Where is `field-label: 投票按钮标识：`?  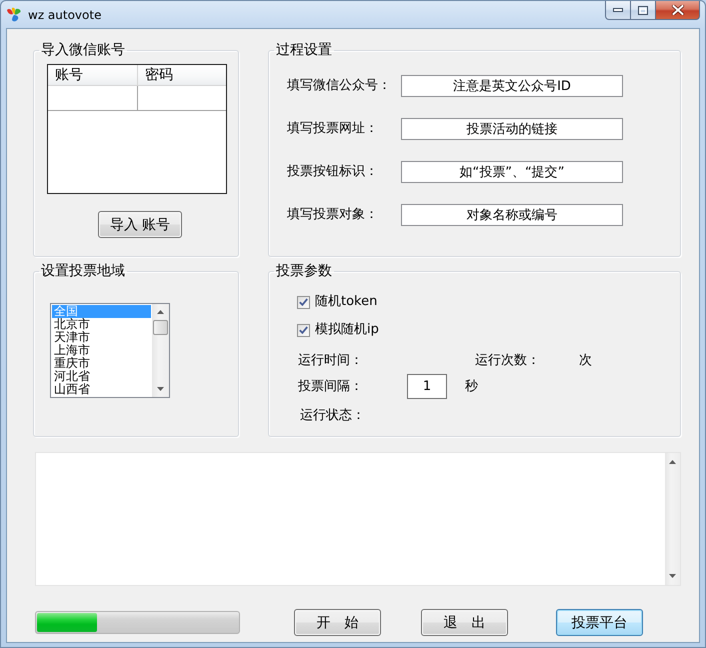
field-label: 投票按钮标识： is located at coordinates (333, 172).